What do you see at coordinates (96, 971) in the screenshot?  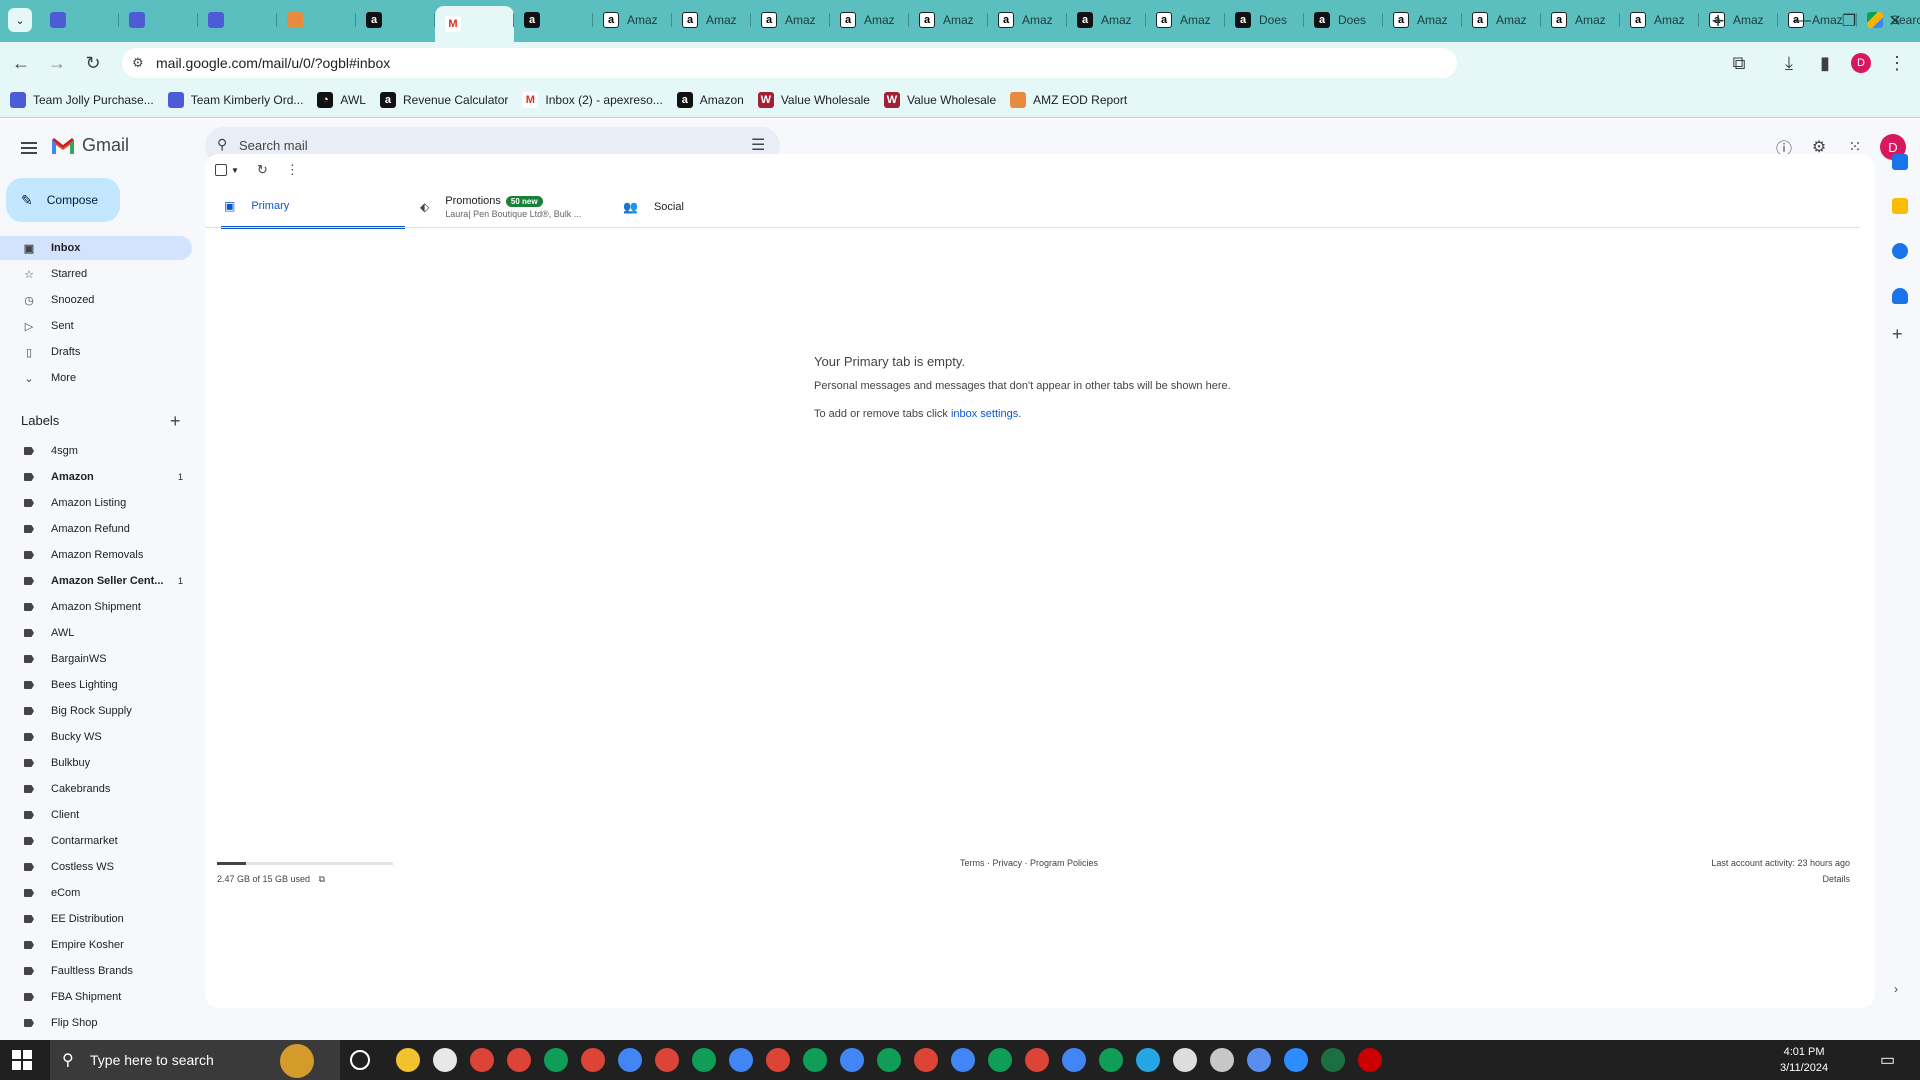 I see `label-item: Faultless Brands` at bounding box center [96, 971].